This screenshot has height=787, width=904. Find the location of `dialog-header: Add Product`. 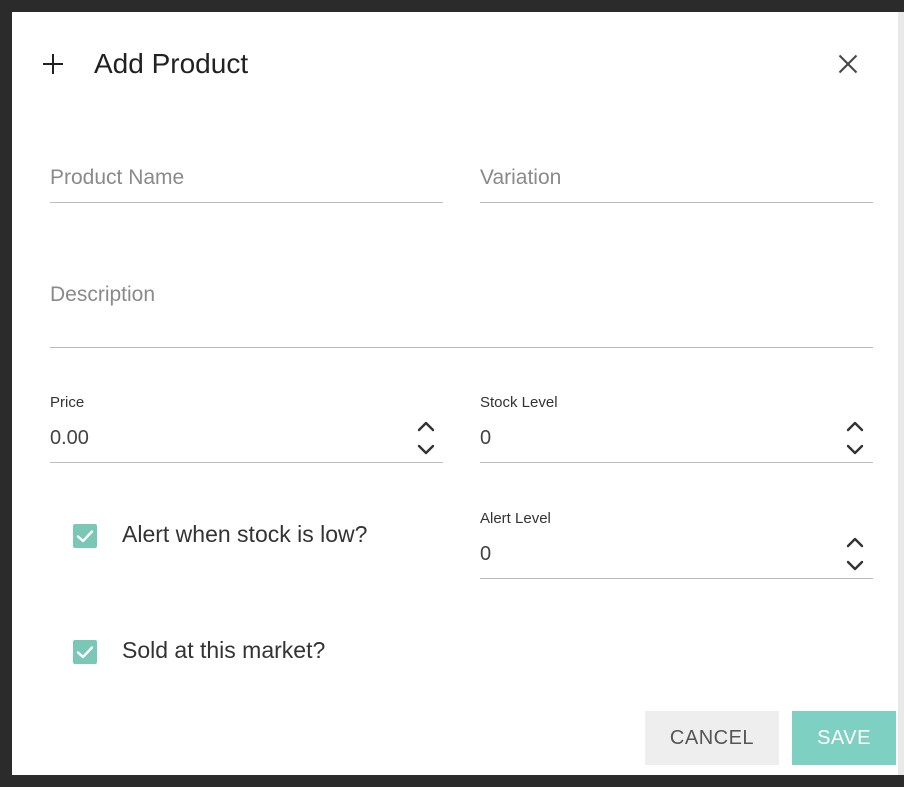

dialog-header: Add Product is located at coordinates (145, 64).